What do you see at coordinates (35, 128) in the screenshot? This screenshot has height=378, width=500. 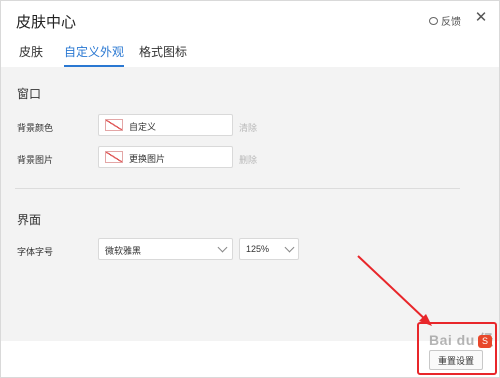 I see `background-color-label: 背景颜色` at bounding box center [35, 128].